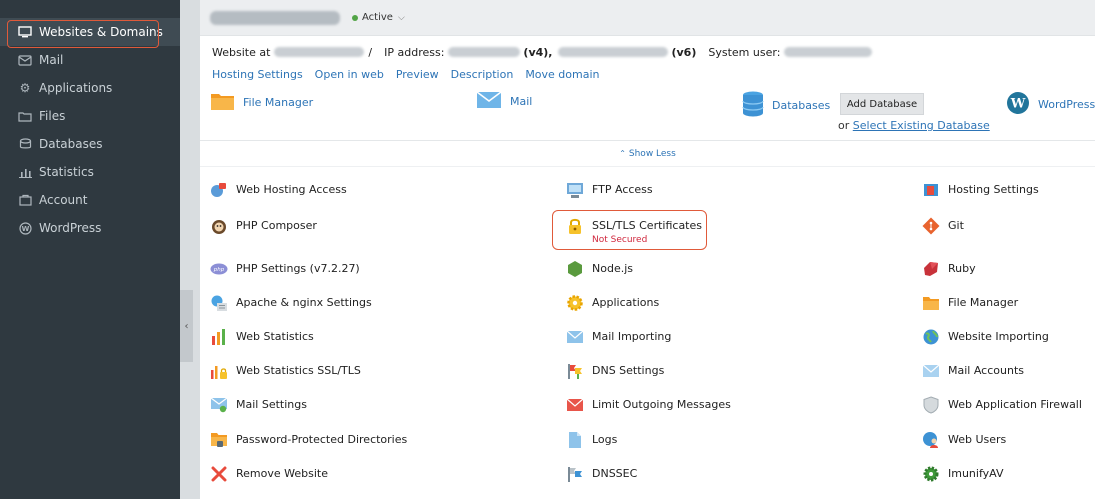 This screenshot has width=1095, height=499. I want to click on tool-ruby: Ruby, so click(949, 269).